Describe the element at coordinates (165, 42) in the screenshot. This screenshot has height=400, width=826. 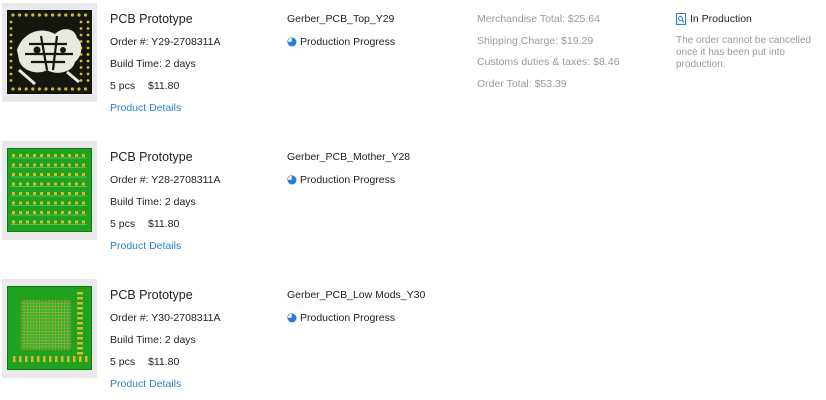
I see `order-number: Order #: Y29-2708311A` at that location.